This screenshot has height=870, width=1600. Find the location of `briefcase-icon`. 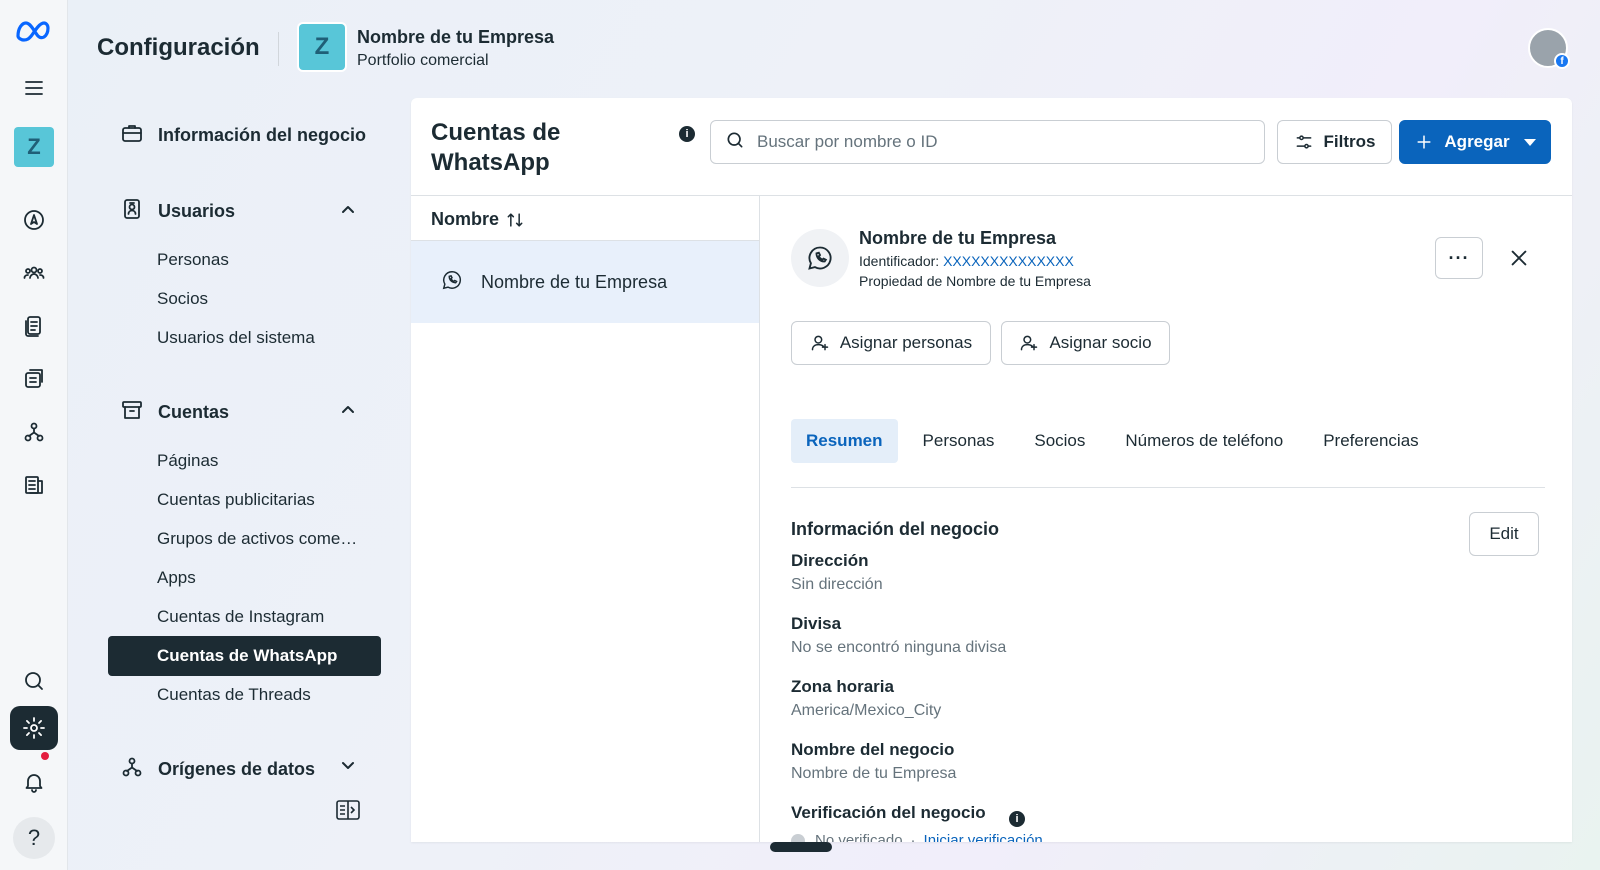

briefcase-icon is located at coordinates (132, 135).